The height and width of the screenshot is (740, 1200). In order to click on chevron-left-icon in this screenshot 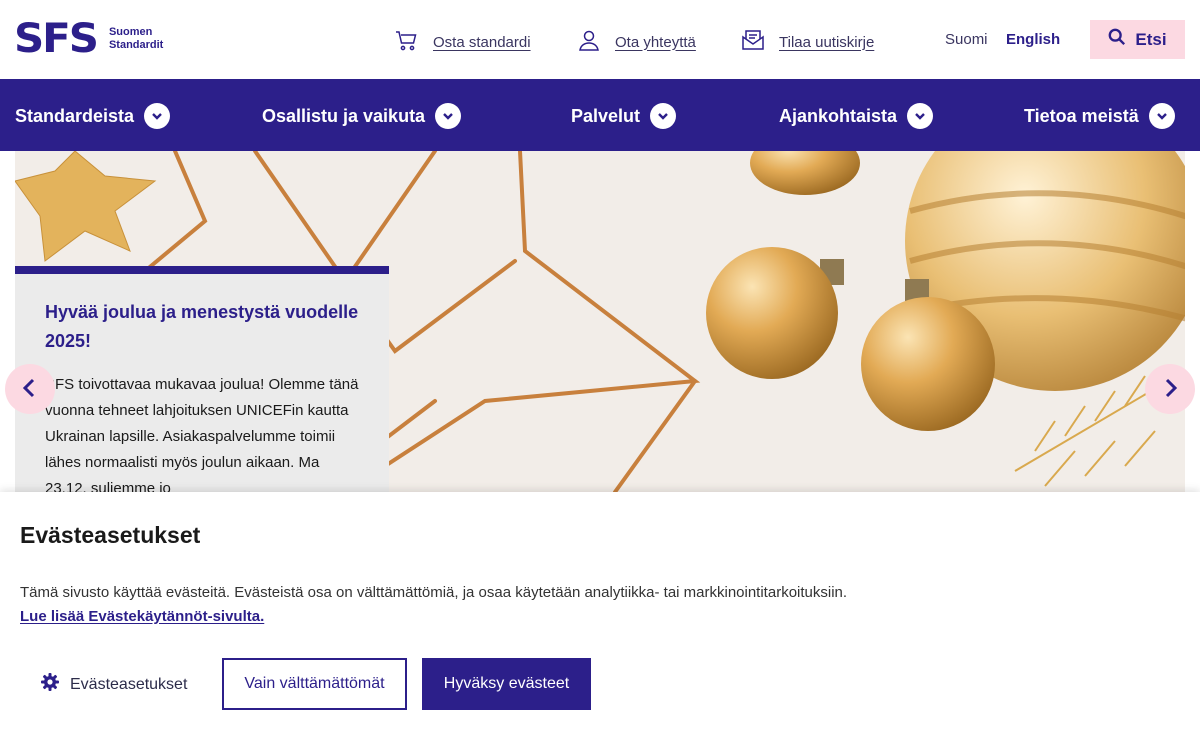, I will do `click(30, 389)`.